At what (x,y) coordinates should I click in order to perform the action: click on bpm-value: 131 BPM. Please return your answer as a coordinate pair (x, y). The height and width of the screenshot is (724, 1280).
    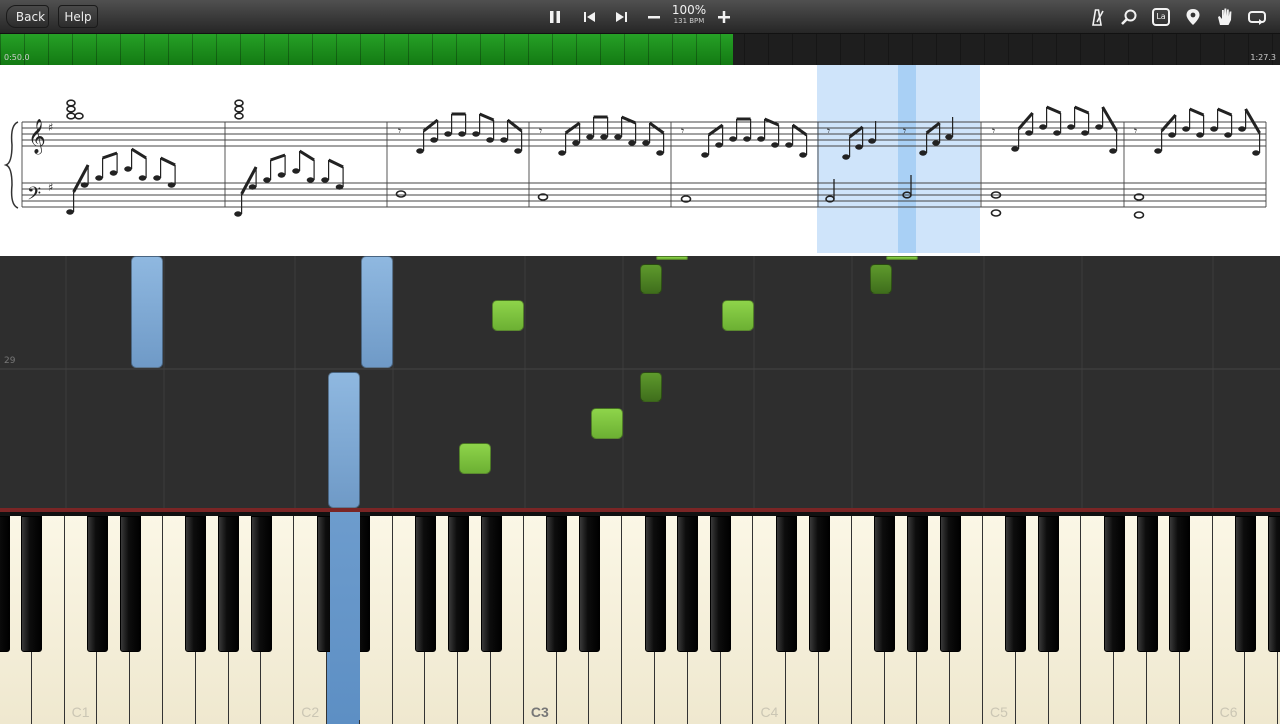
    Looking at the image, I should click on (689, 21).